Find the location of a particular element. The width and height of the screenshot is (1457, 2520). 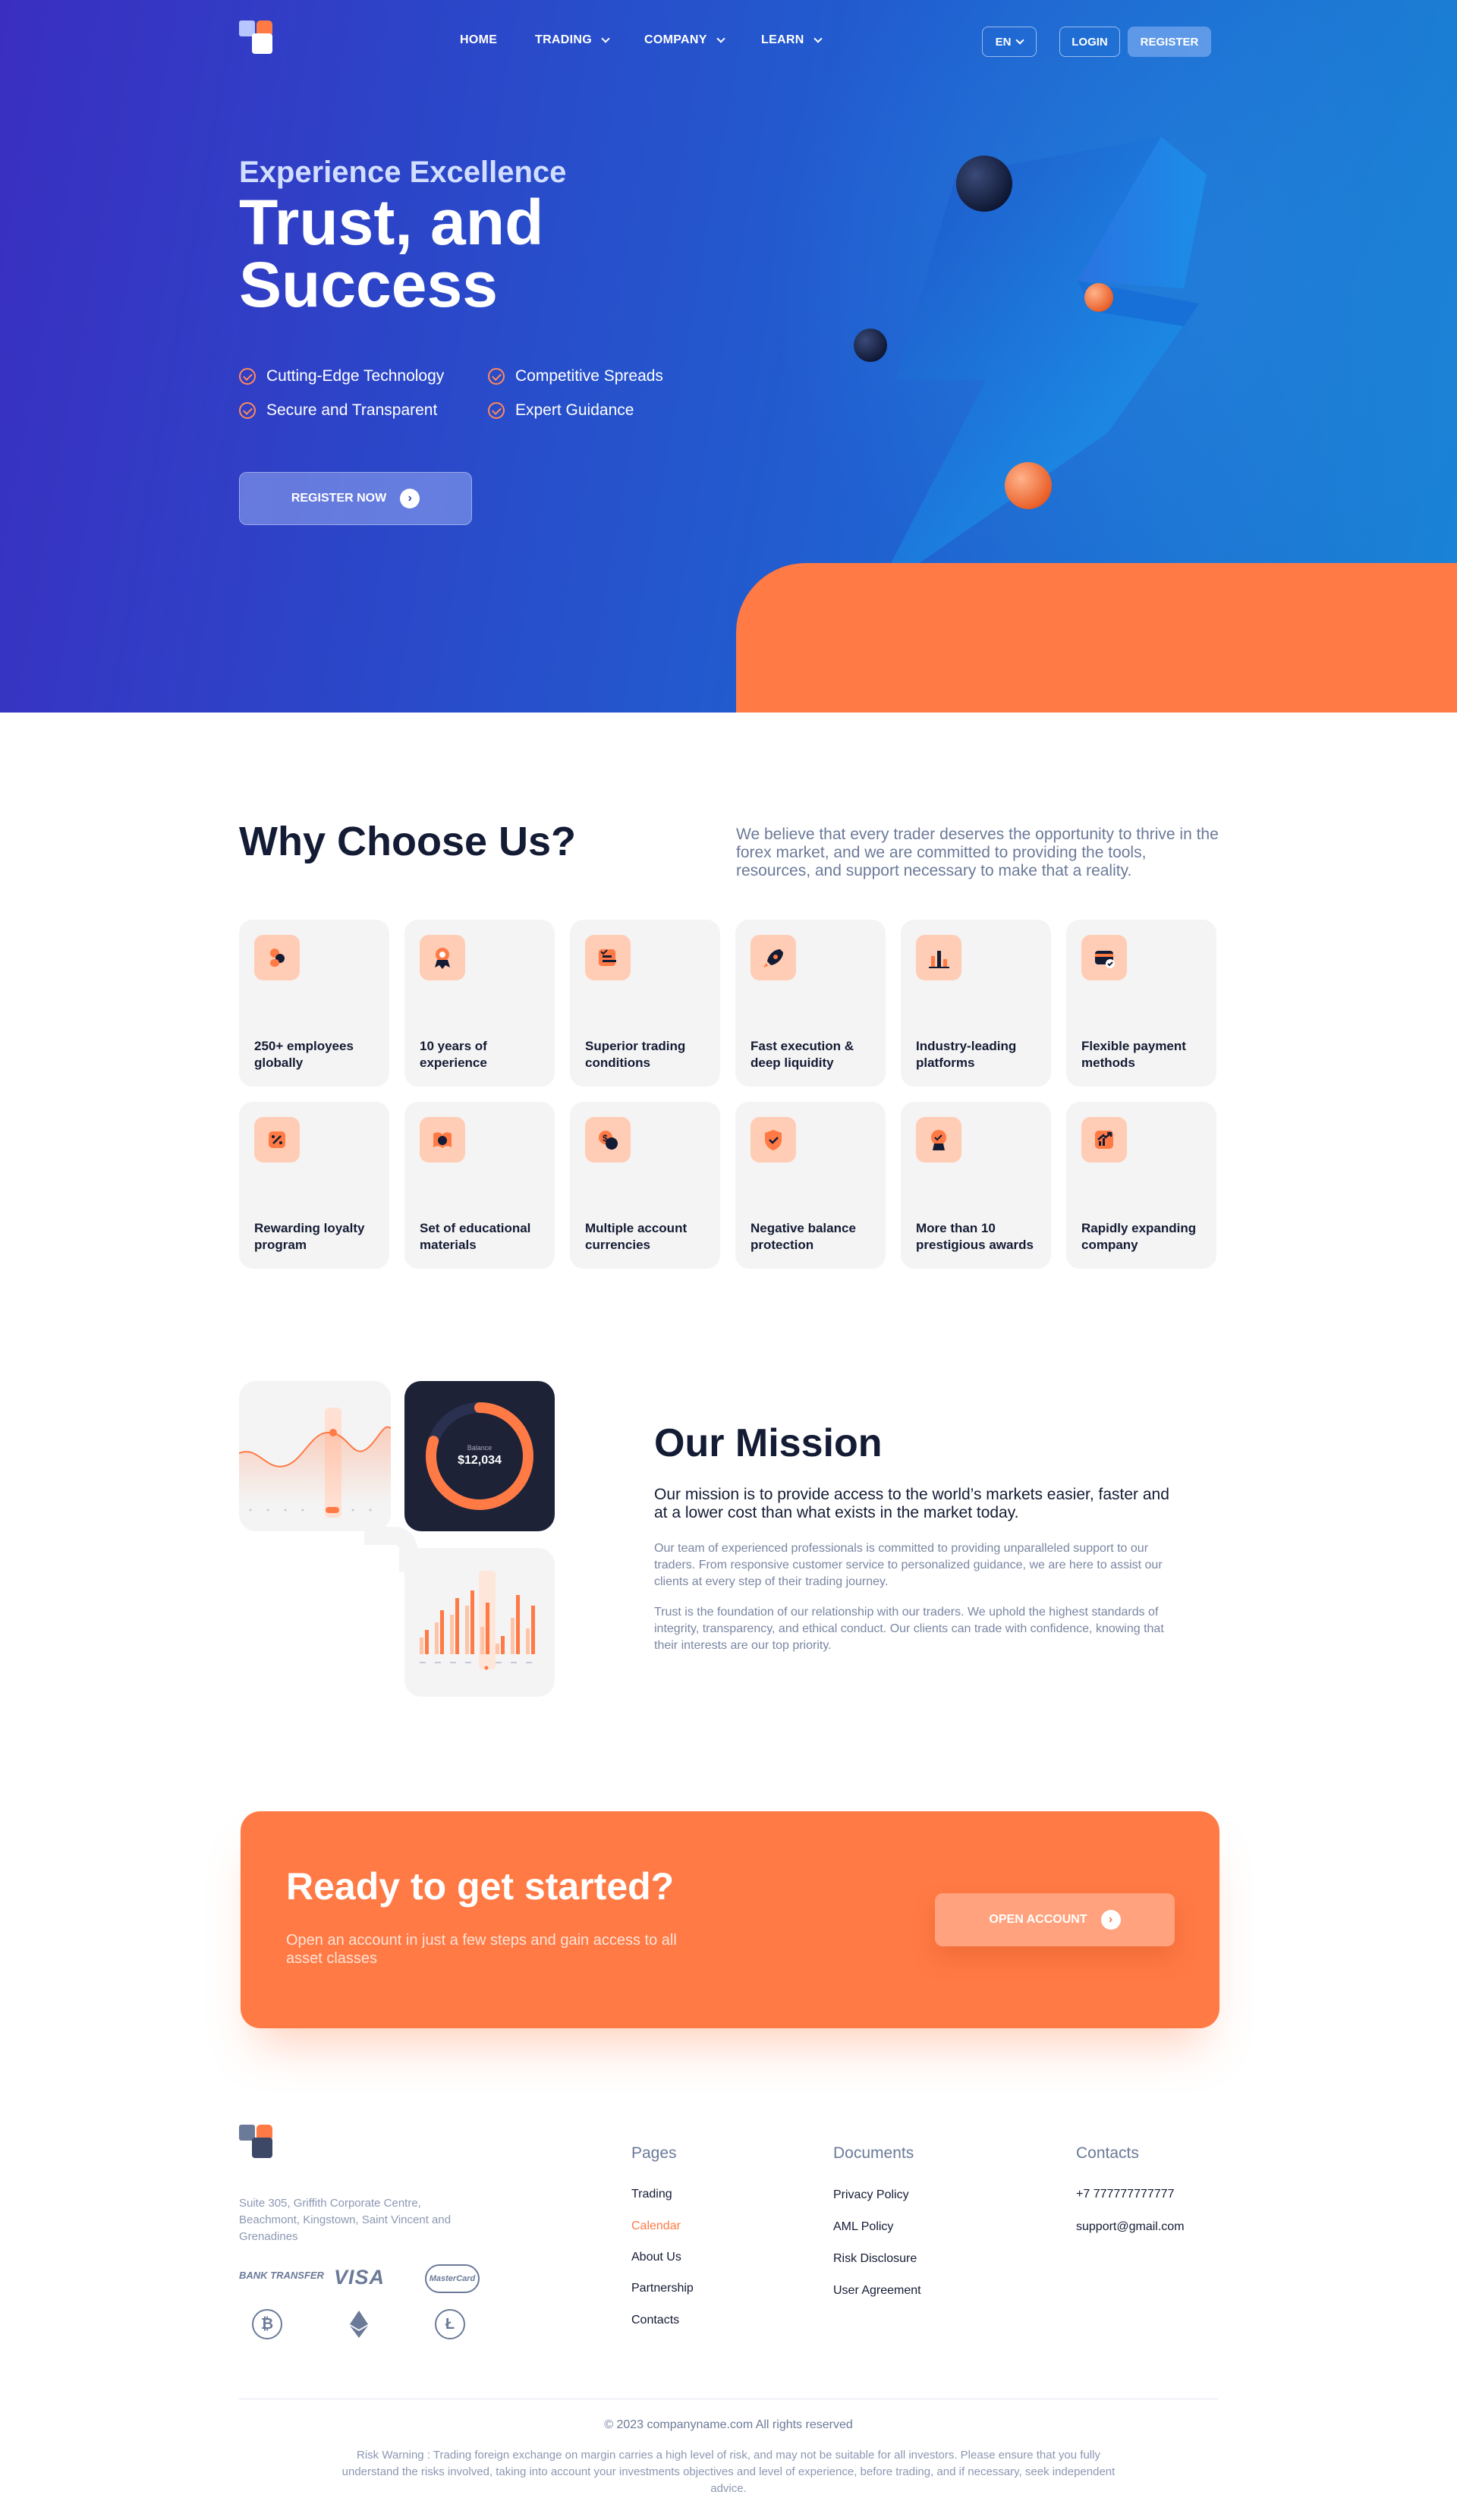

wallet-icon is located at coordinates (1104, 957).